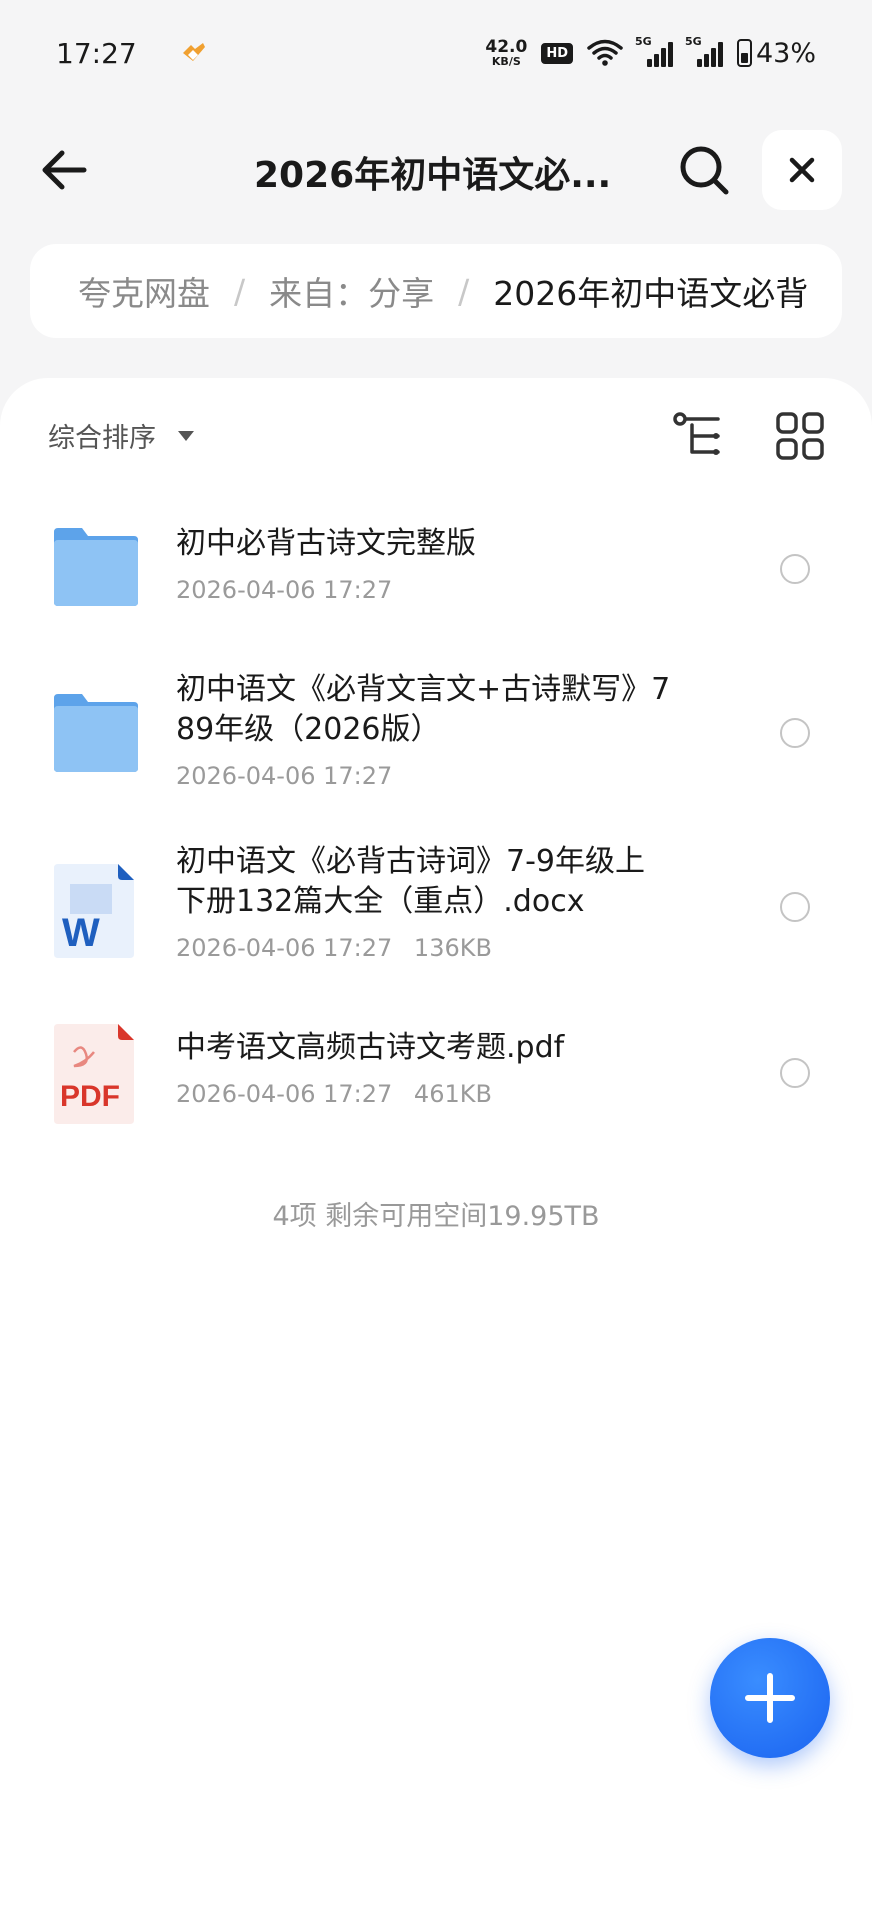  What do you see at coordinates (506, 61) in the screenshot?
I see `net-speed-unit: KB/S` at bounding box center [506, 61].